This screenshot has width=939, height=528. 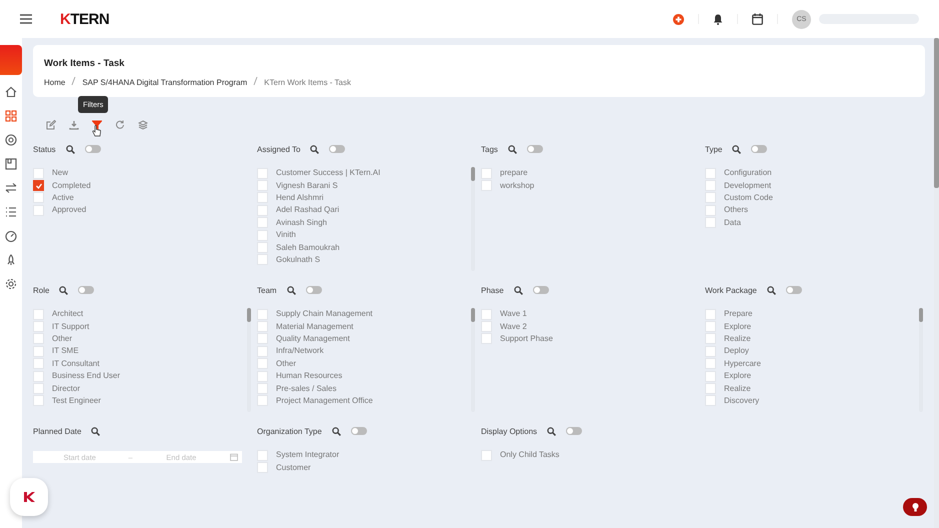 I want to click on sidebar-grid-icon, so click(x=11, y=116).